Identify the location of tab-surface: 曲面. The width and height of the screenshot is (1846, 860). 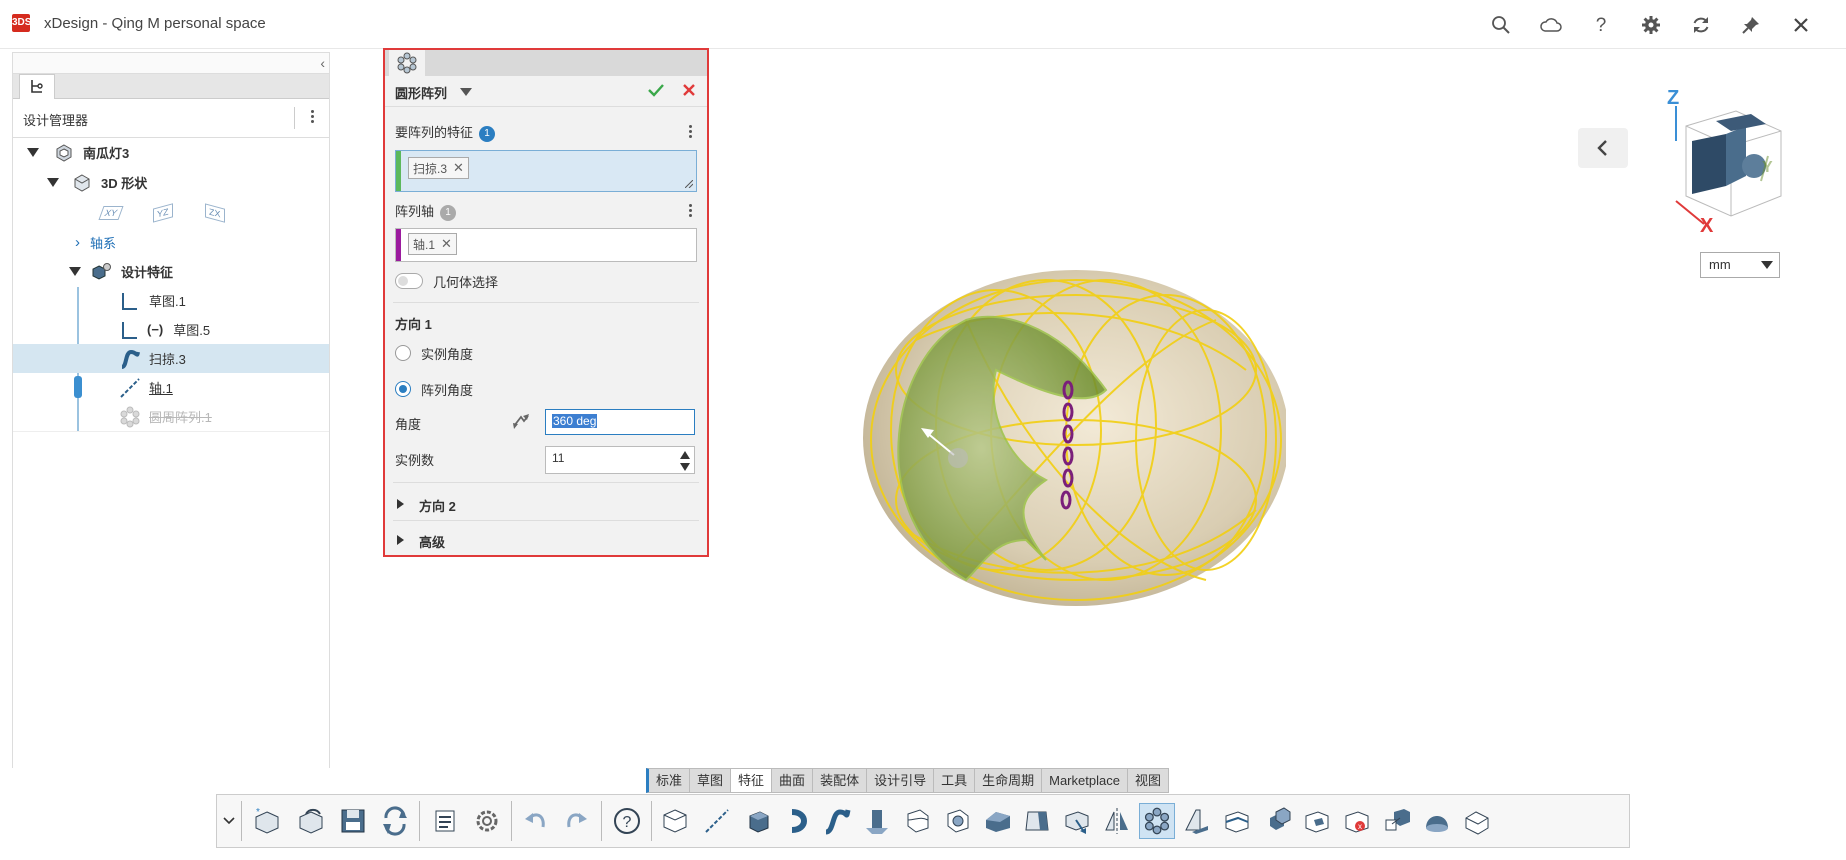
(792, 780).